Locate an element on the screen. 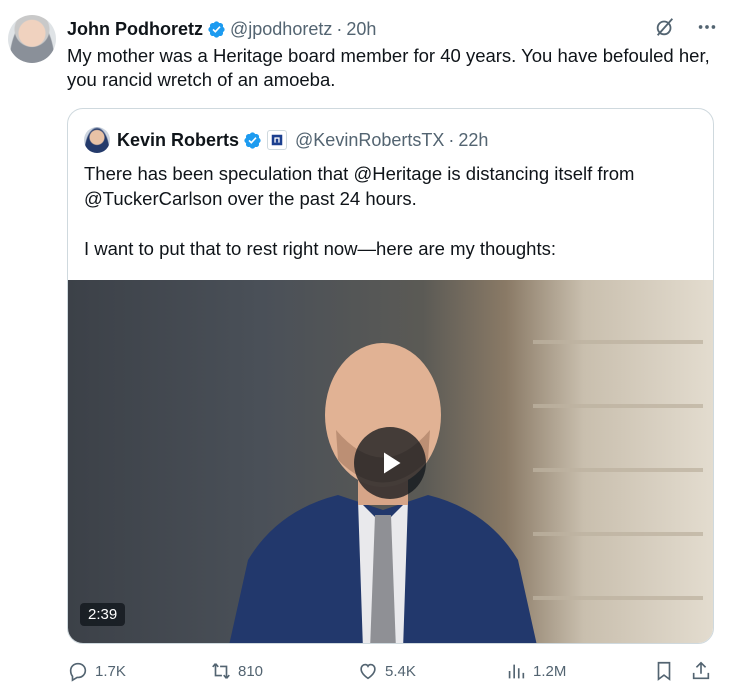  analytics-icon is located at coordinates (516, 671).